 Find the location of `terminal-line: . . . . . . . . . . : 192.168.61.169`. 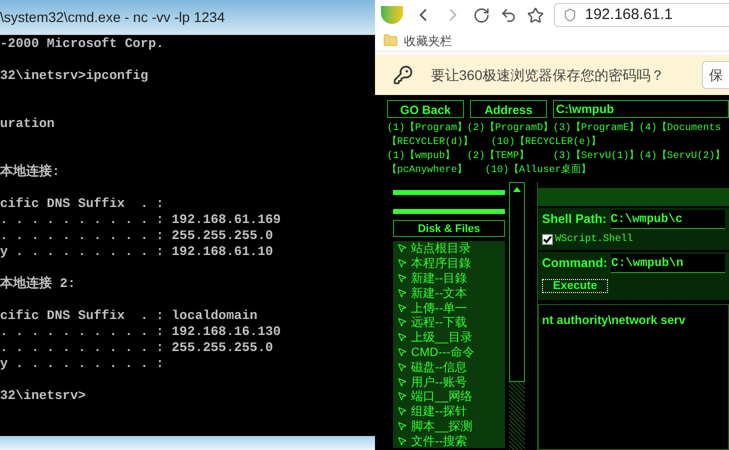

terminal-line: . . . . . . . . . . : 192.168.61.169 is located at coordinates (141, 220).